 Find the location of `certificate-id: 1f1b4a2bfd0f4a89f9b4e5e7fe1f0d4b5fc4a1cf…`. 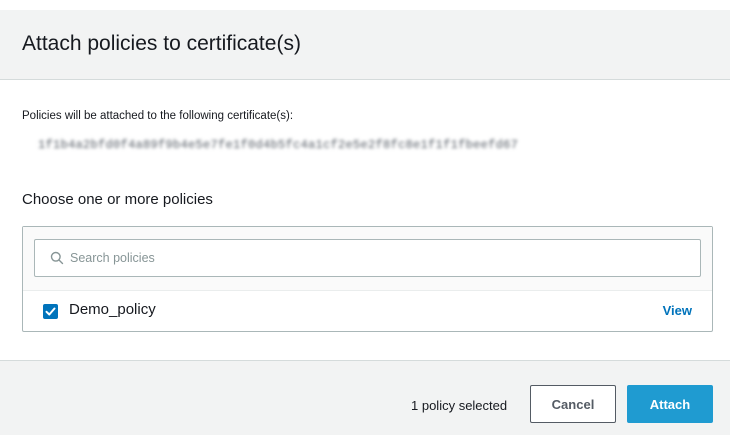

certificate-id: 1f1b4a2bfd0f4a89f9b4e5e7fe1f0d4b5fc4a1cf… is located at coordinates (278, 145).